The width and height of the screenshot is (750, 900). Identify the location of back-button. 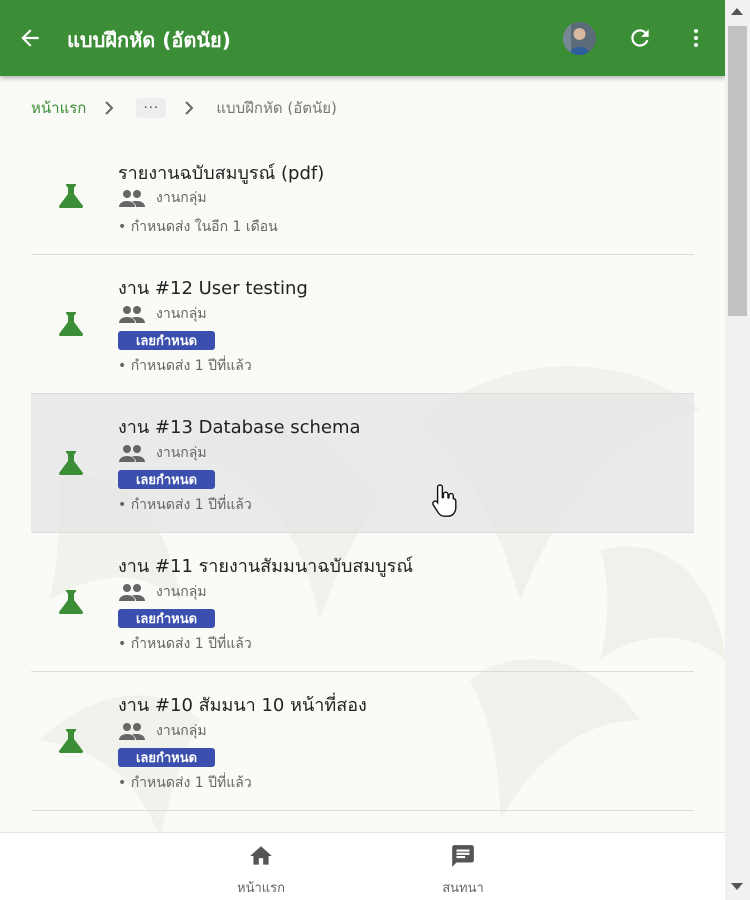
(30, 38).